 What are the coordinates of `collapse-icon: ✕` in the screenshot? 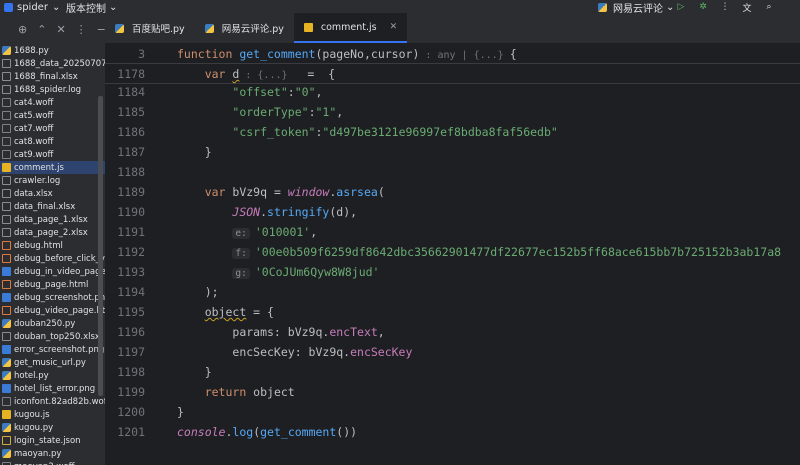 It's located at (60, 29).